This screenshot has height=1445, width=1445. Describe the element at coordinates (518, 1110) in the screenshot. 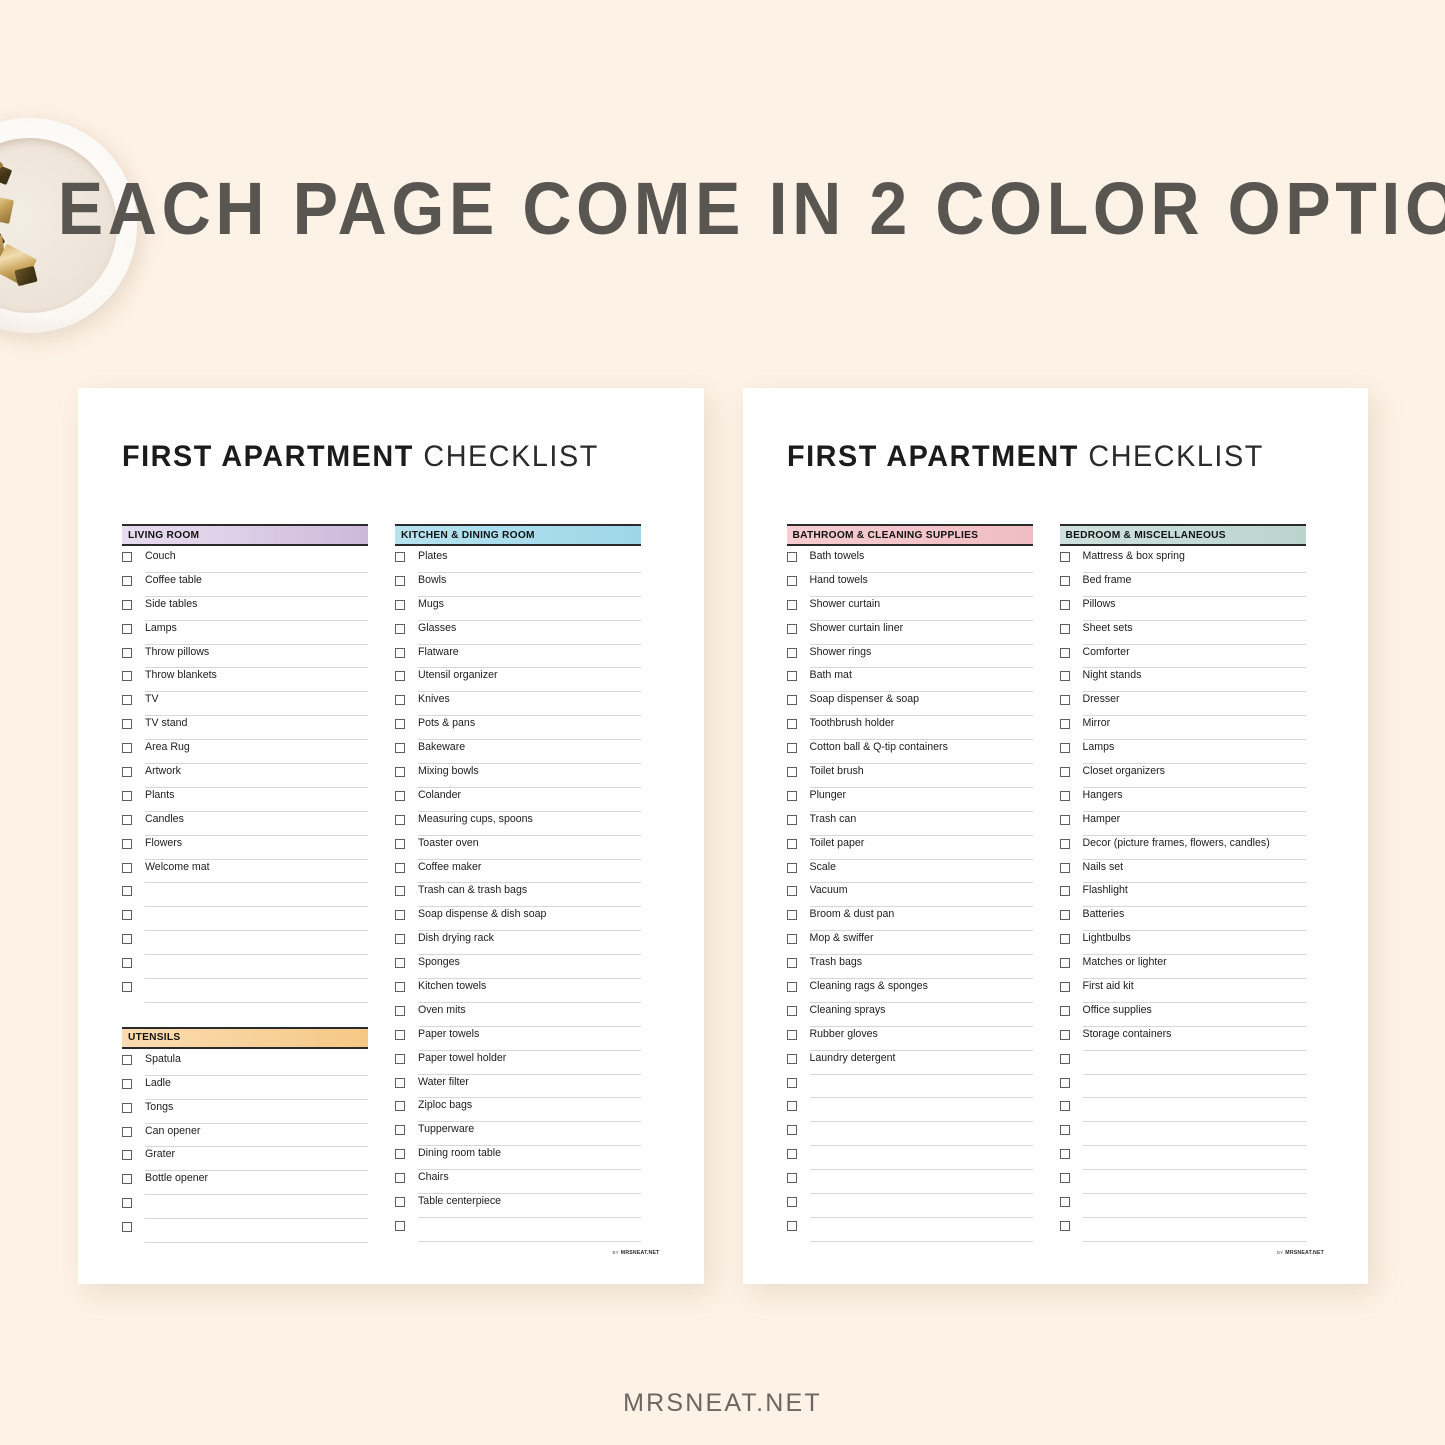

I see `checklist-row: Ziploc bags` at that location.